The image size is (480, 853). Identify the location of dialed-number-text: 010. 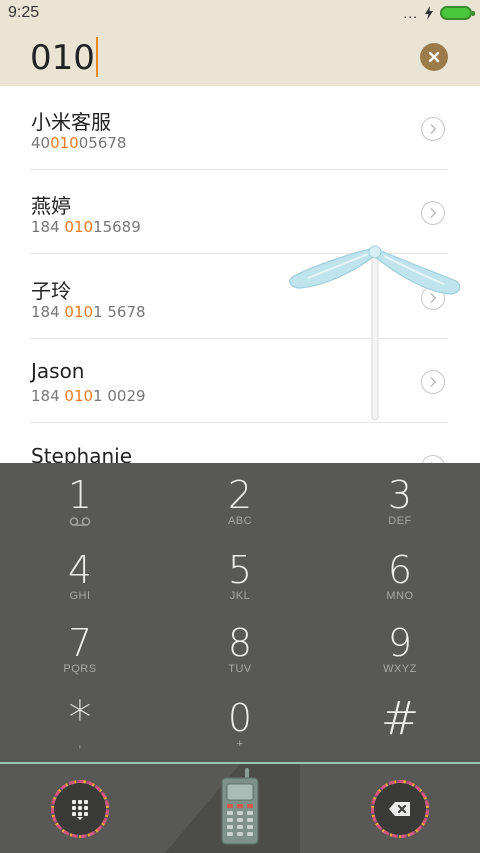
(62, 58).